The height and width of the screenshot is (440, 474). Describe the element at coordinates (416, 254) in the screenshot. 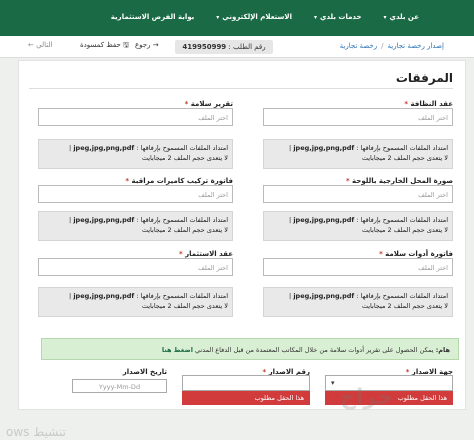

I see `safety-tools-invoice-label: فاتورة أدوات سلامة *` at that location.